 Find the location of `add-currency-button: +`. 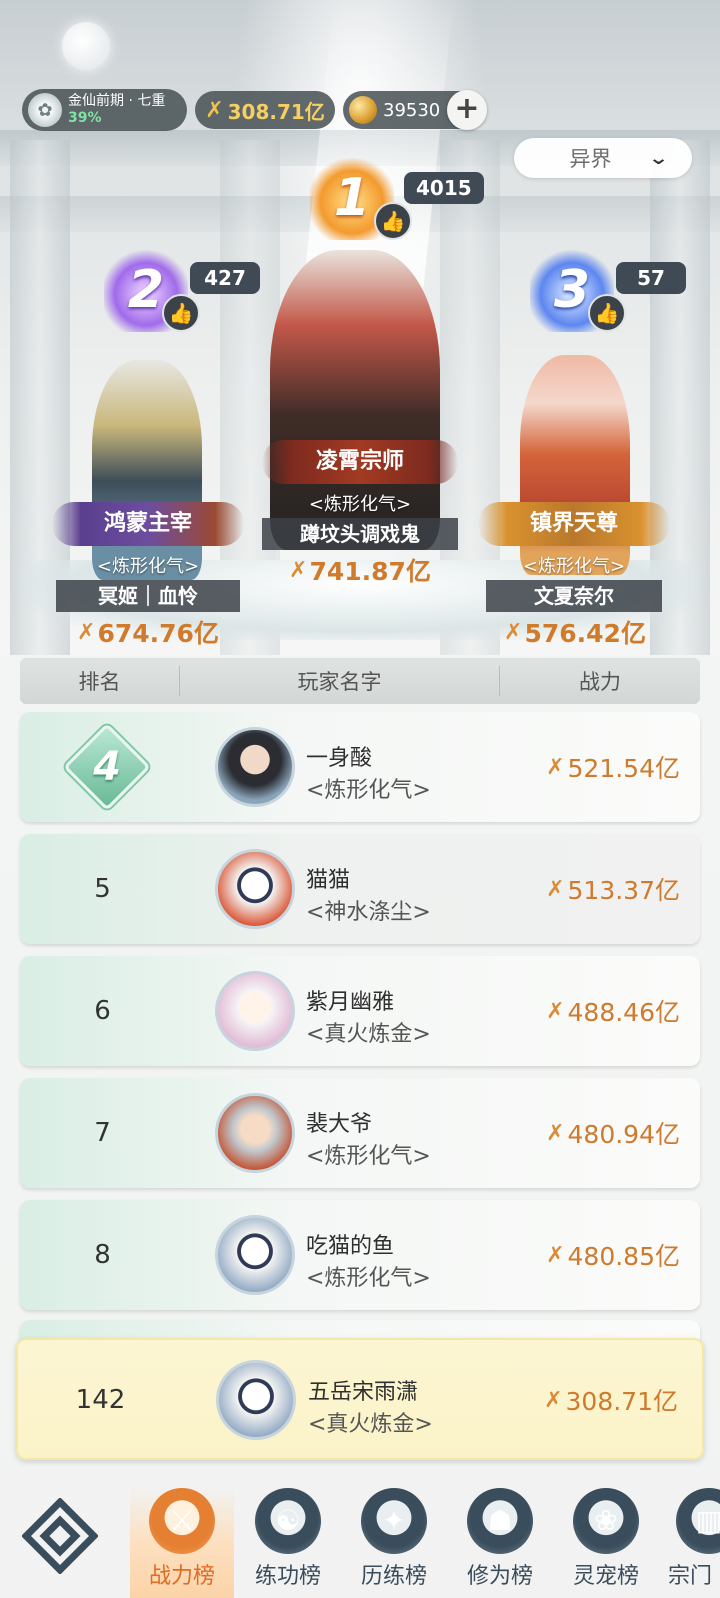

add-currency-button: + is located at coordinates (467, 110).